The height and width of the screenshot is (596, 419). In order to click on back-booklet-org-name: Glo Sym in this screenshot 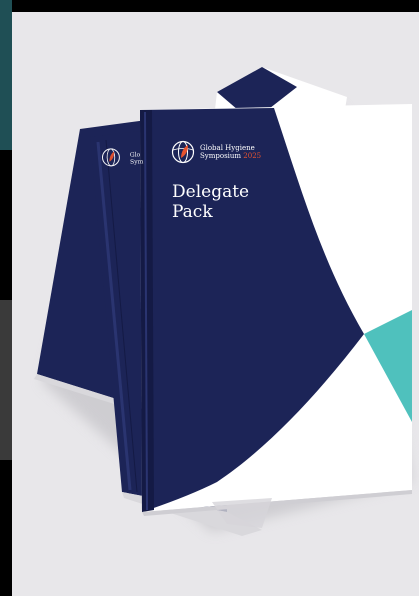, I will do `click(136, 158)`.